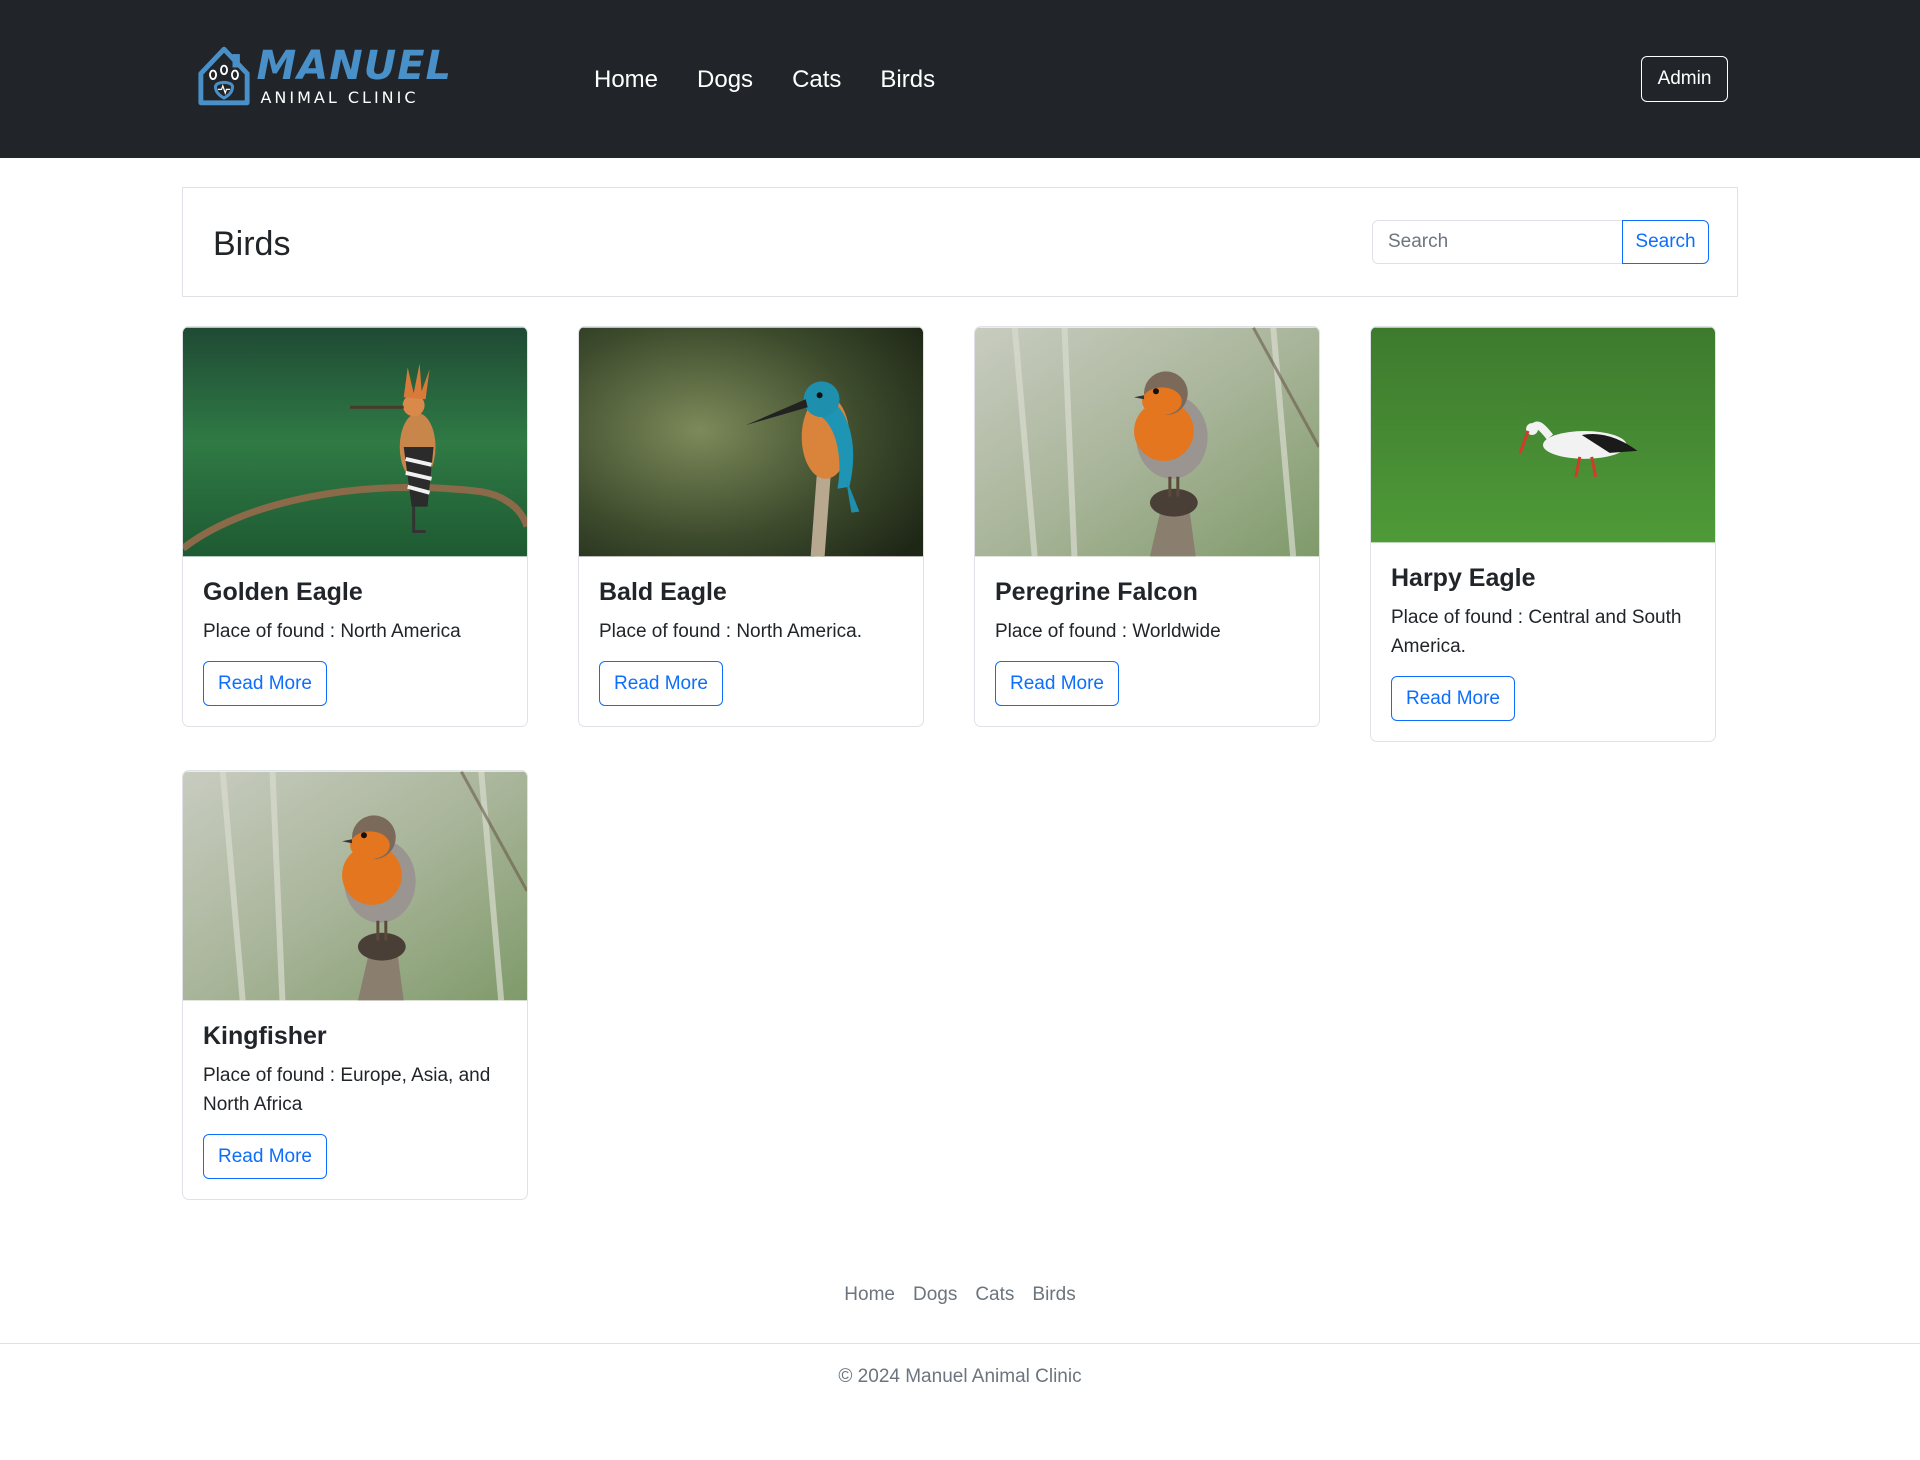 The width and height of the screenshot is (1920, 1460). I want to click on card-title: Kingfisher, so click(265, 1036).